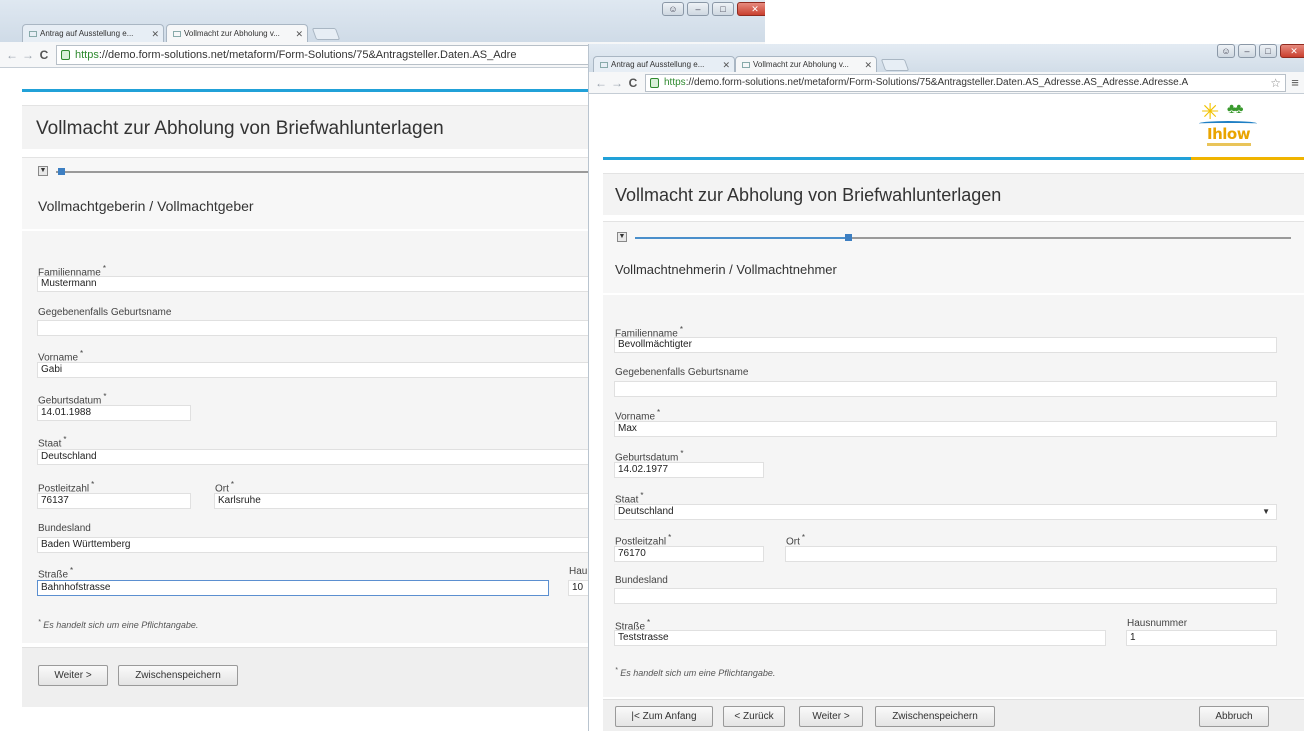 This screenshot has height=731, width=1304. Describe the element at coordinates (953, 257) in the screenshot. I see `form-header-panel: ▼ Vollmachtnehmerin / Vollmachtnehmer` at that location.